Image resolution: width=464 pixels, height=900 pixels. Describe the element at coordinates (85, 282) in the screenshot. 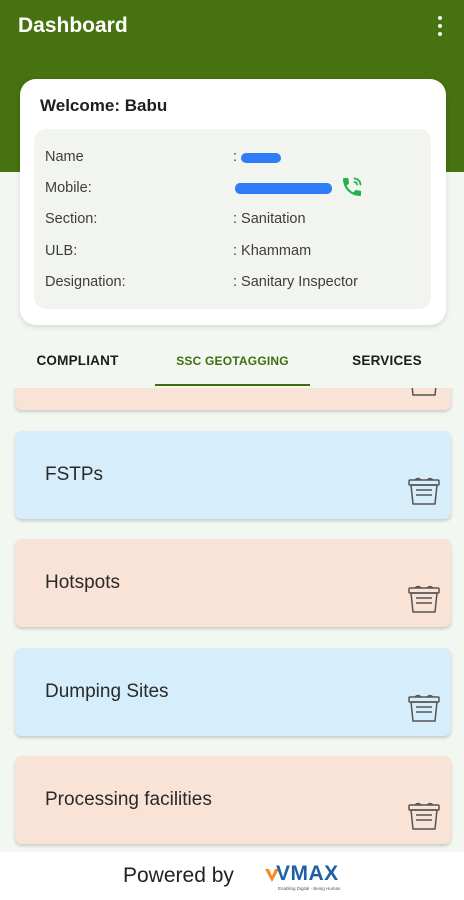

I see `designation-label: Designation:` at that location.